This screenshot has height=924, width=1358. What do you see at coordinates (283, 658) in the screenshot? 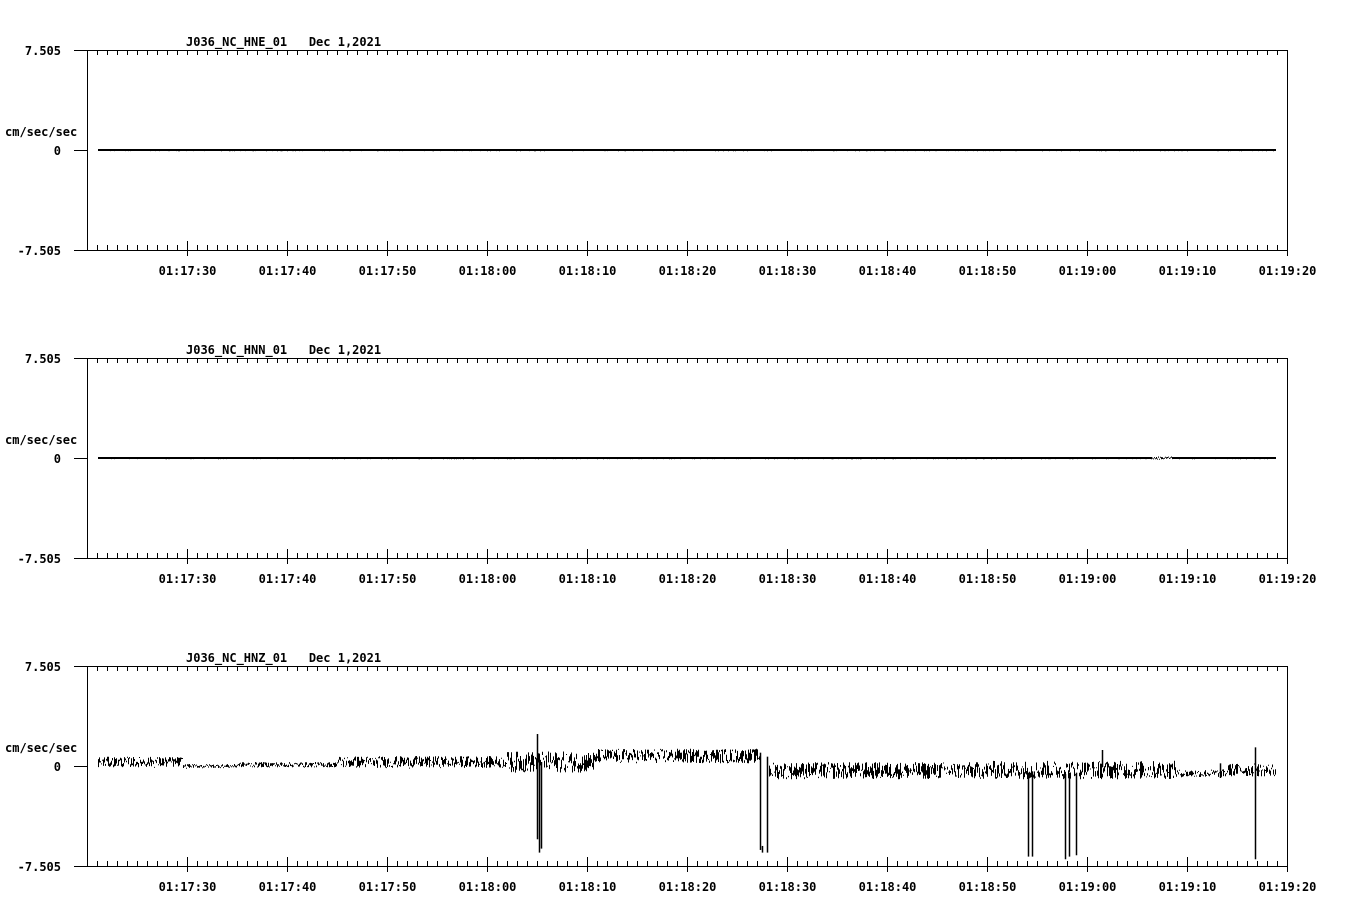
I see `panel-title: J036_NC_HNZ_01 Dec 1,2021` at bounding box center [283, 658].